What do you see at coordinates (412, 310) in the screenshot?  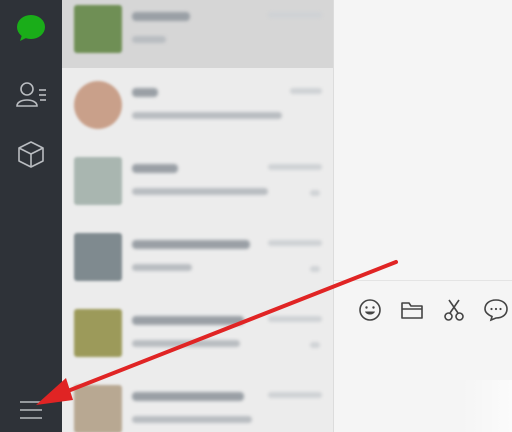 I see `folder-icon` at bounding box center [412, 310].